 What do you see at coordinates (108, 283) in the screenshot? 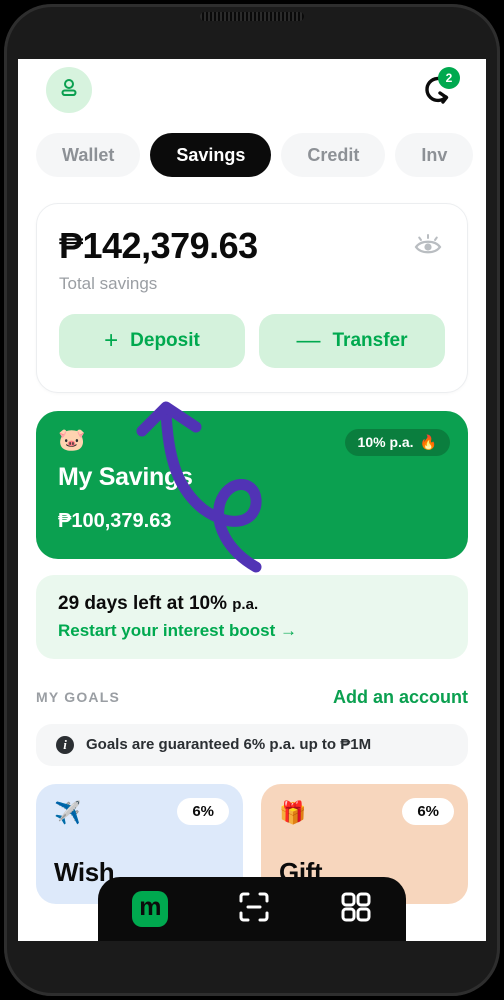
I see `balance-label: Total savings` at bounding box center [108, 283].